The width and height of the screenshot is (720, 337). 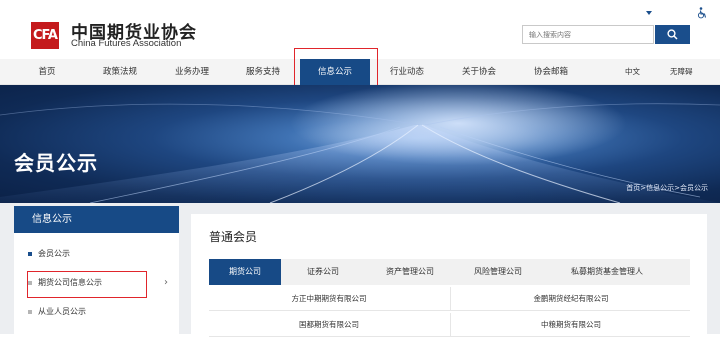 I want to click on breadcrumb: 首页>信息公示>会员公示, so click(x=667, y=188).